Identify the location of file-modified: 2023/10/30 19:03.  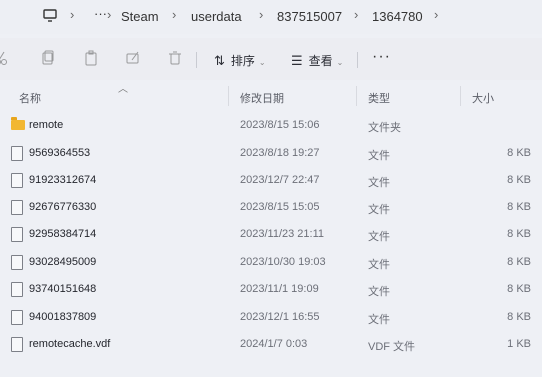
(283, 262).